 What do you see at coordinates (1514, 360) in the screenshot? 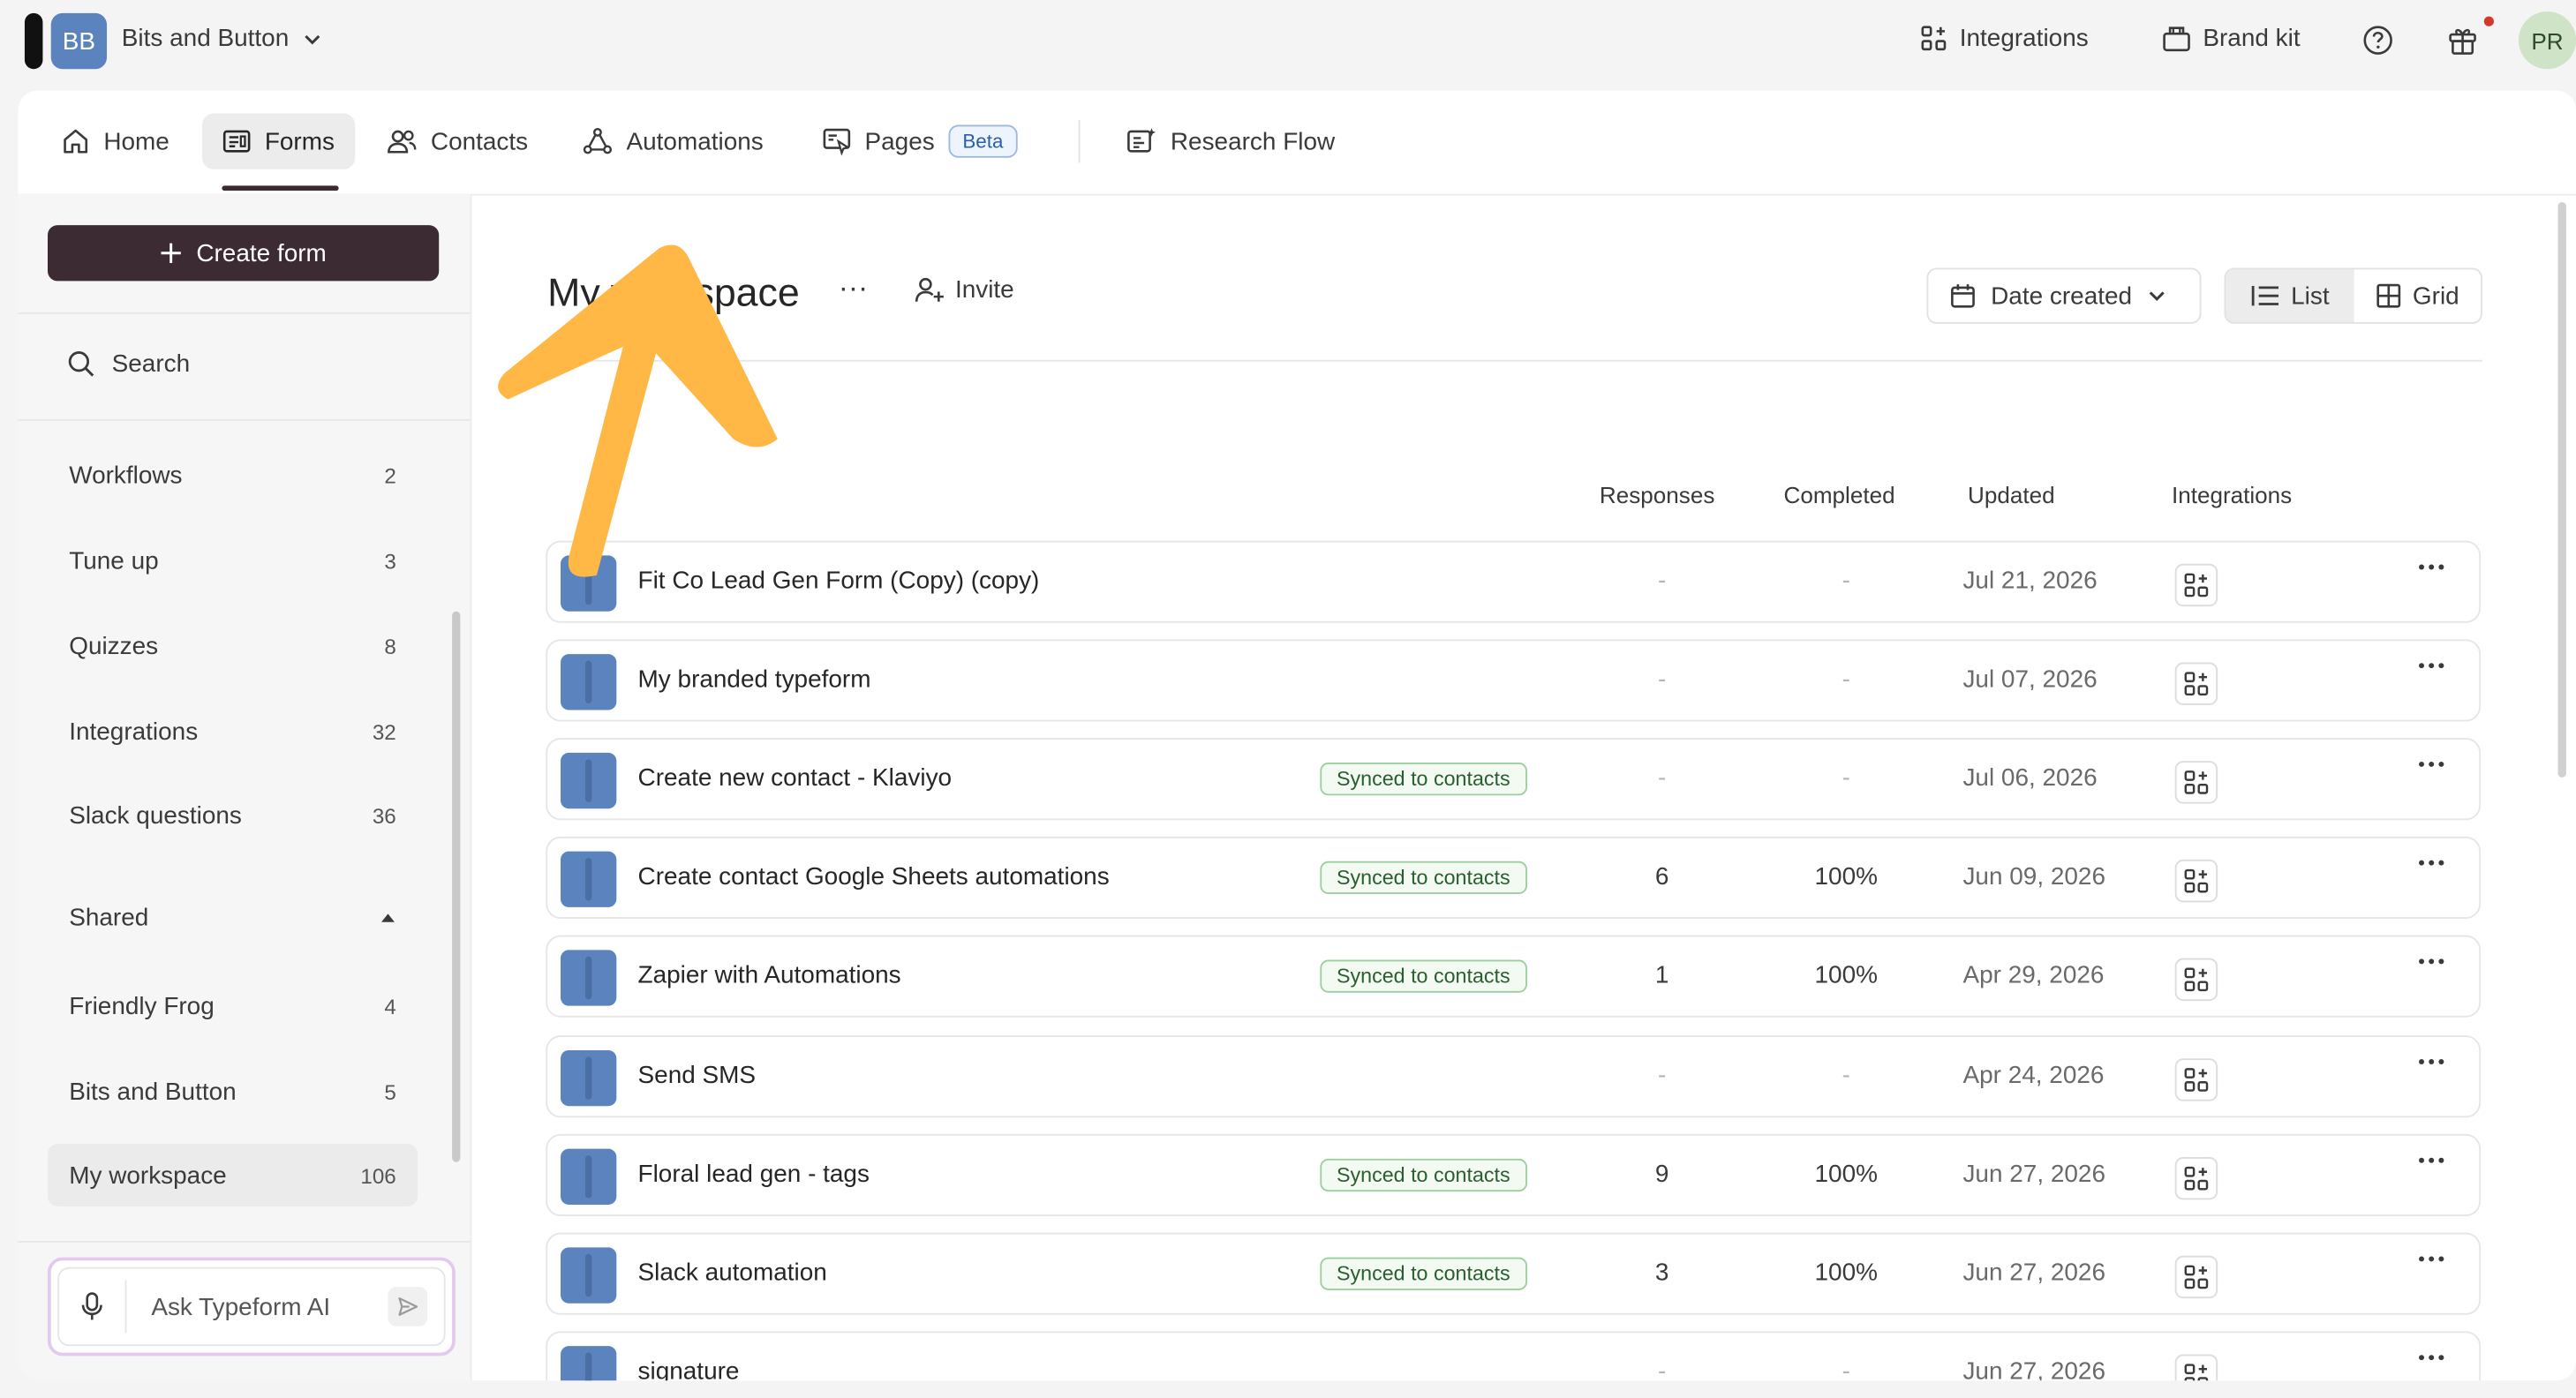
I see `content-divider` at bounding box center [1514, 360].